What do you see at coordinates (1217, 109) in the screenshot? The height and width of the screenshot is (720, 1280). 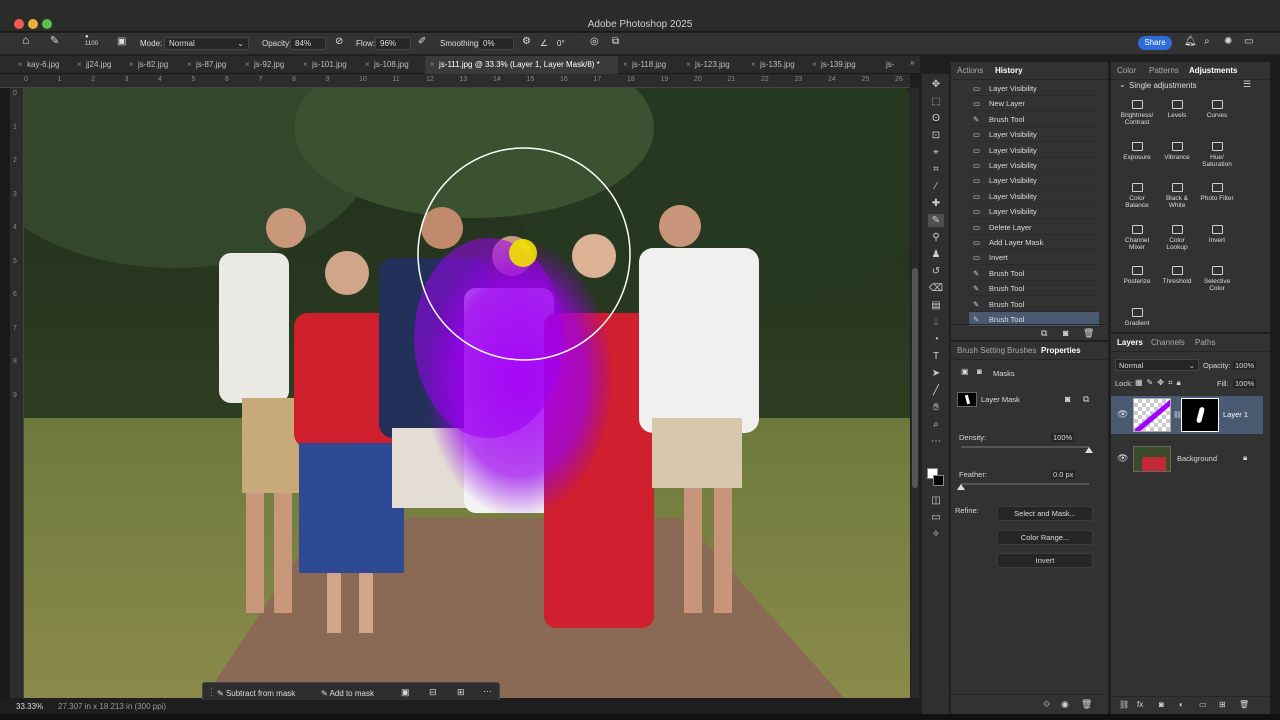 I see `adjustment-item: Curves` at bounding box center [1217, 109].